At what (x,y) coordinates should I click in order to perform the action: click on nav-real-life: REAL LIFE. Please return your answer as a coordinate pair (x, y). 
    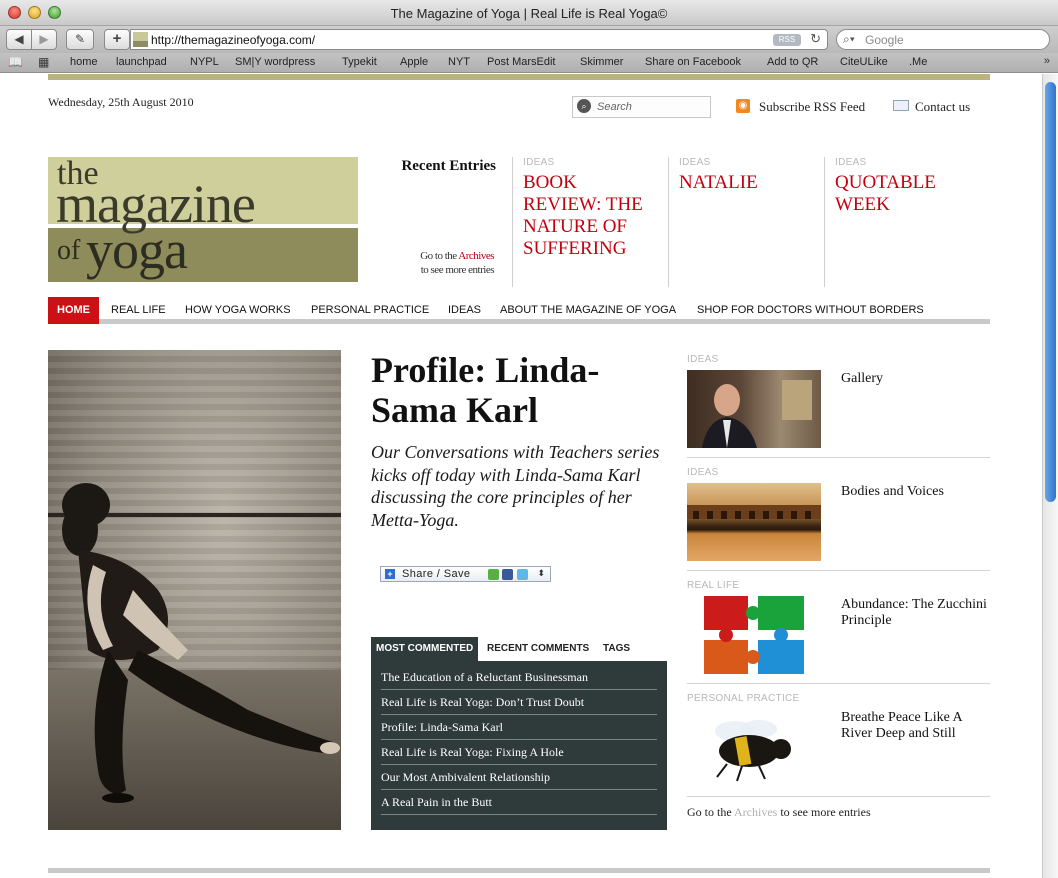
    Looking at the image, I should click on (138, 310).